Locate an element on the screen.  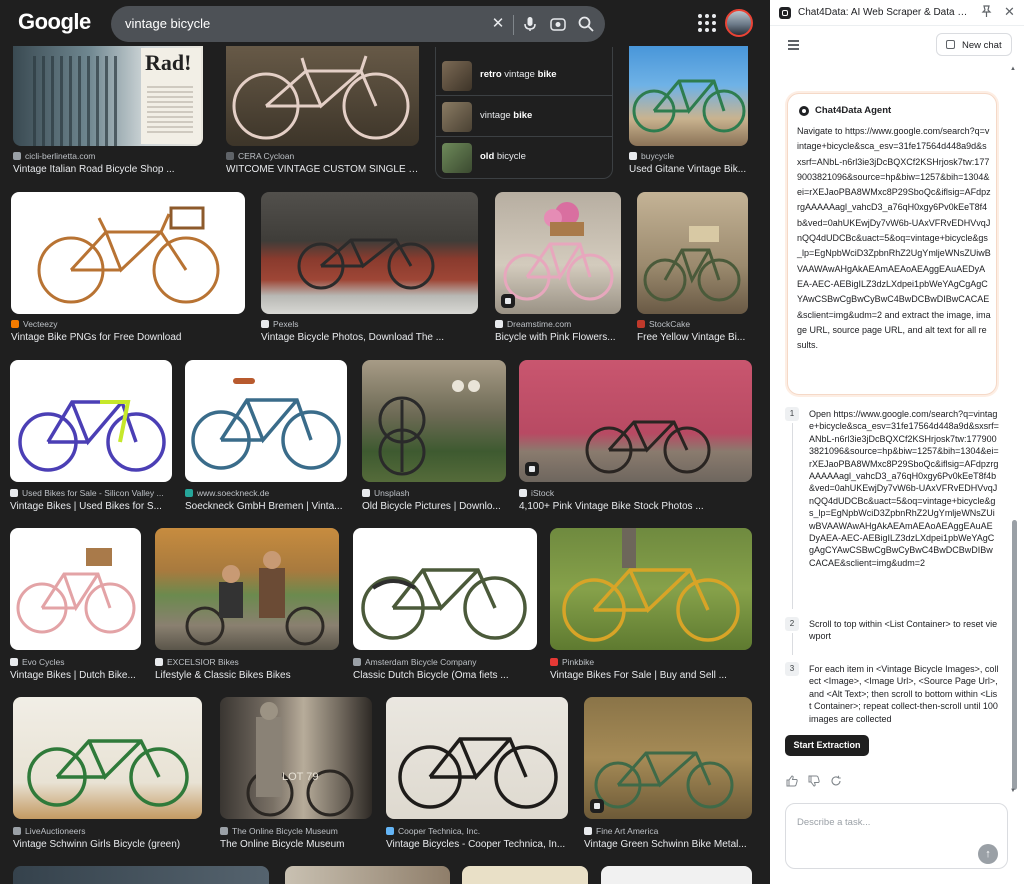
result-source-text: Cooper Technica, Inc. is located at coordinates (439, 831).